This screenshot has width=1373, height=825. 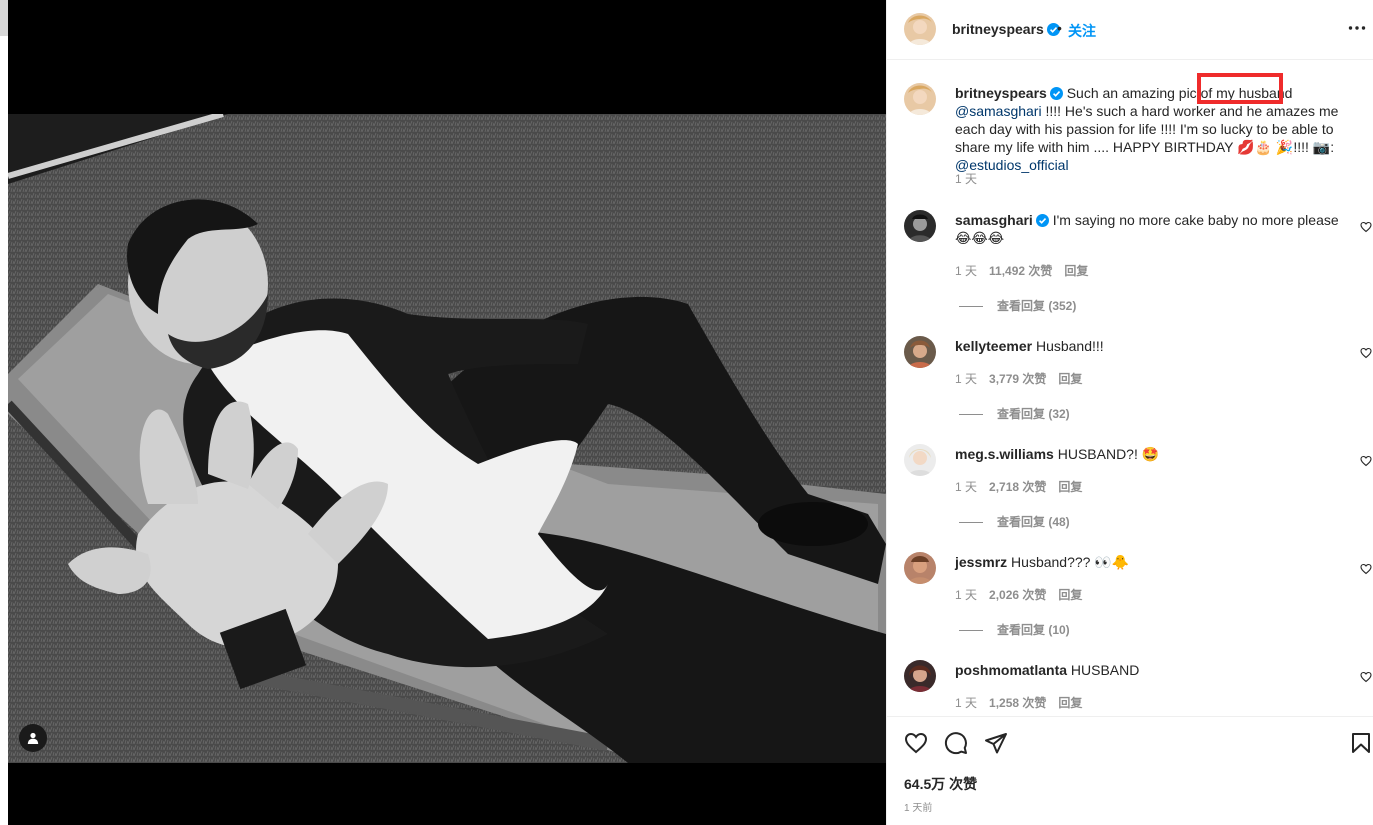 I want to click on likes-count: 64.5万 次赞, so click(x=940, y=784).